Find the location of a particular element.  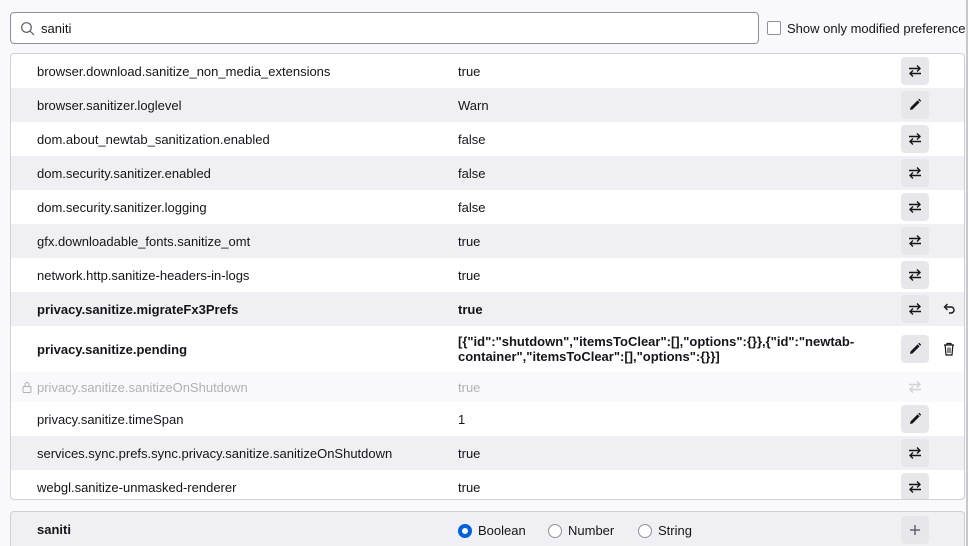

table-row: privacy.sanitize.sanitizeOnShutdown true is located at coordinates (487, 387).